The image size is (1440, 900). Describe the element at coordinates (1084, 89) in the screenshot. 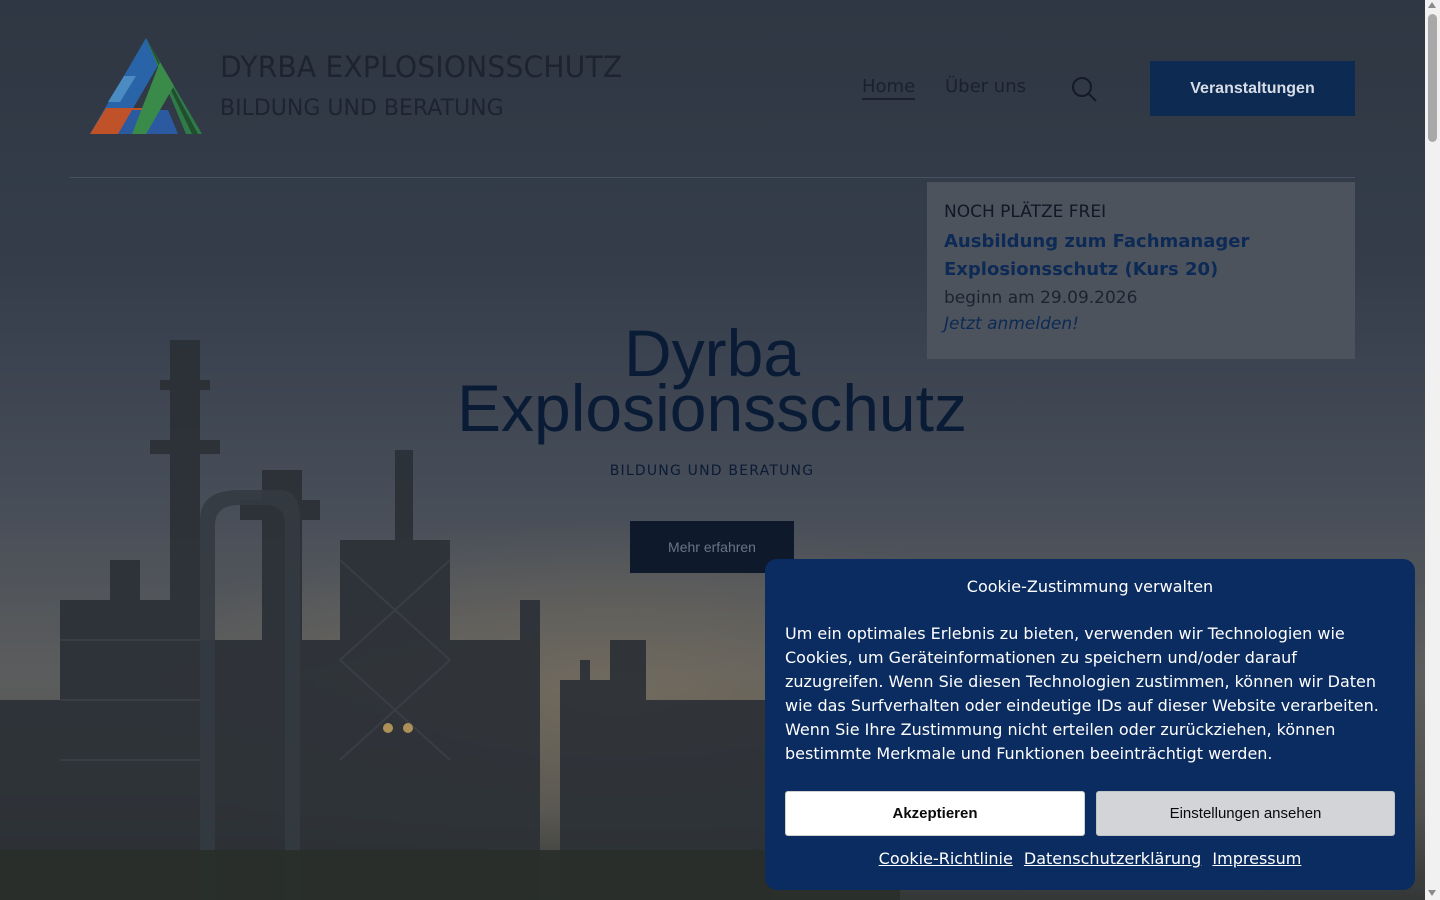

I see `search-icon` at that location.